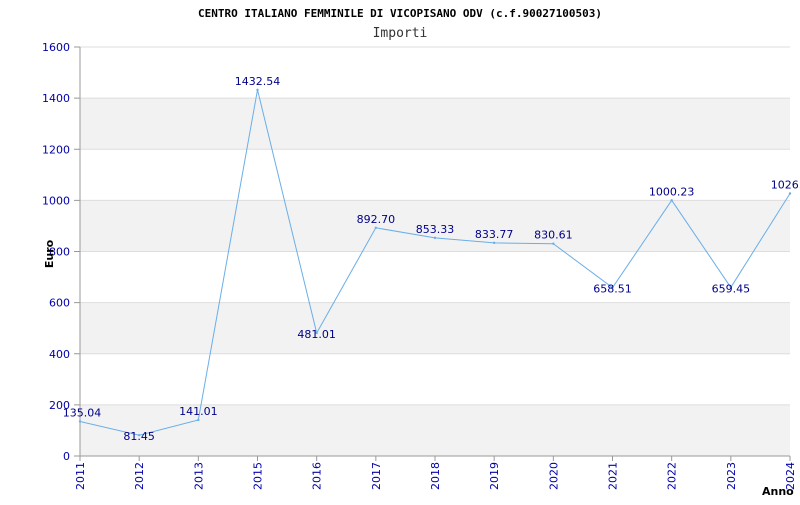 The height and width of the screenshot is (505, 800). What do you see at coordinates (198, 411) in the screenshot?
I see `data-label: 141.01` at bounding box center [198, 411].